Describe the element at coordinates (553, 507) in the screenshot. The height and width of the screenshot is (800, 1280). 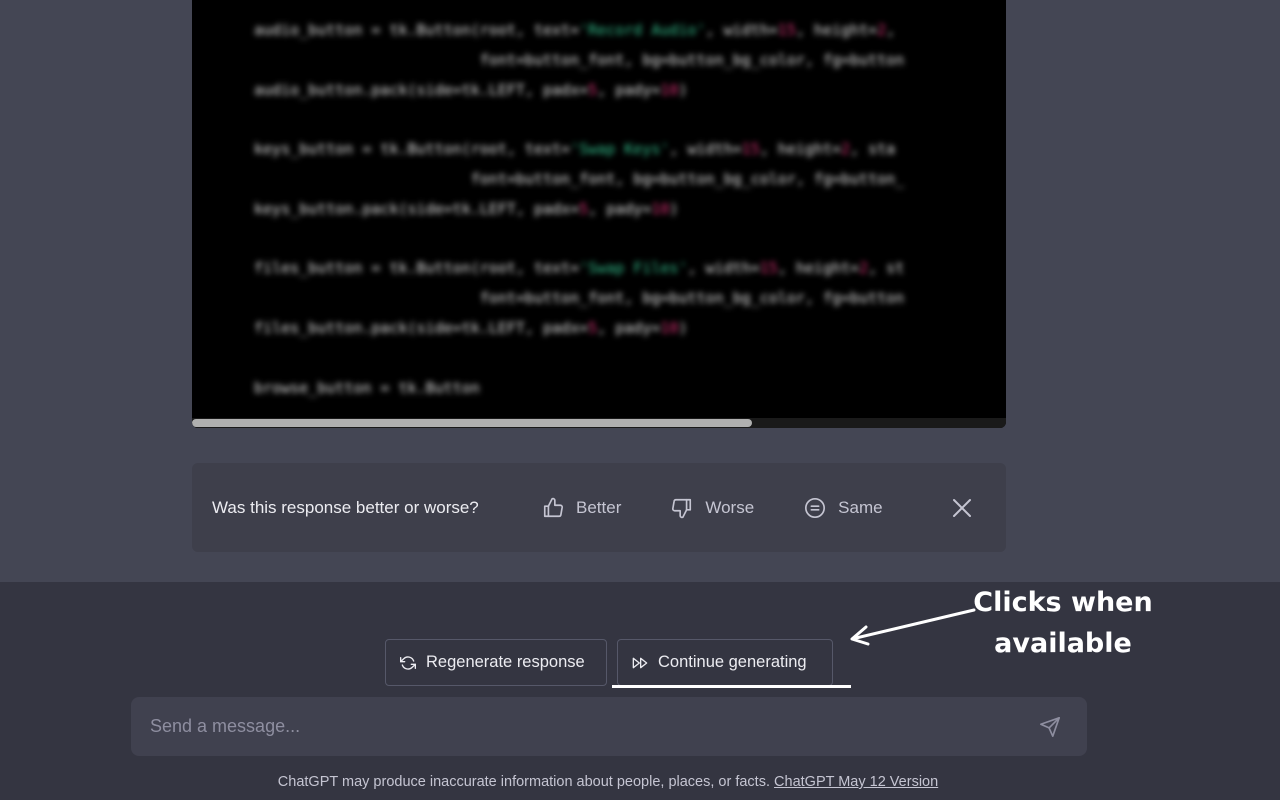
I see `thumbs-up-icon` at that location.